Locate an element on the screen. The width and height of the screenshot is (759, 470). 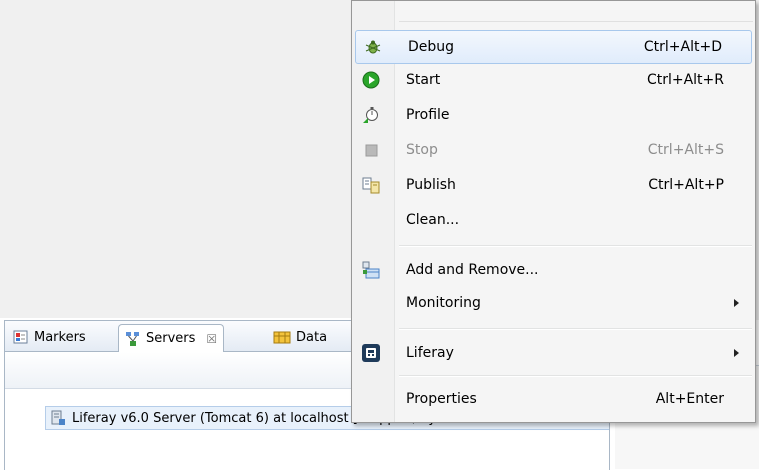
tab-label: Servers is located at coordinates (171, 338).